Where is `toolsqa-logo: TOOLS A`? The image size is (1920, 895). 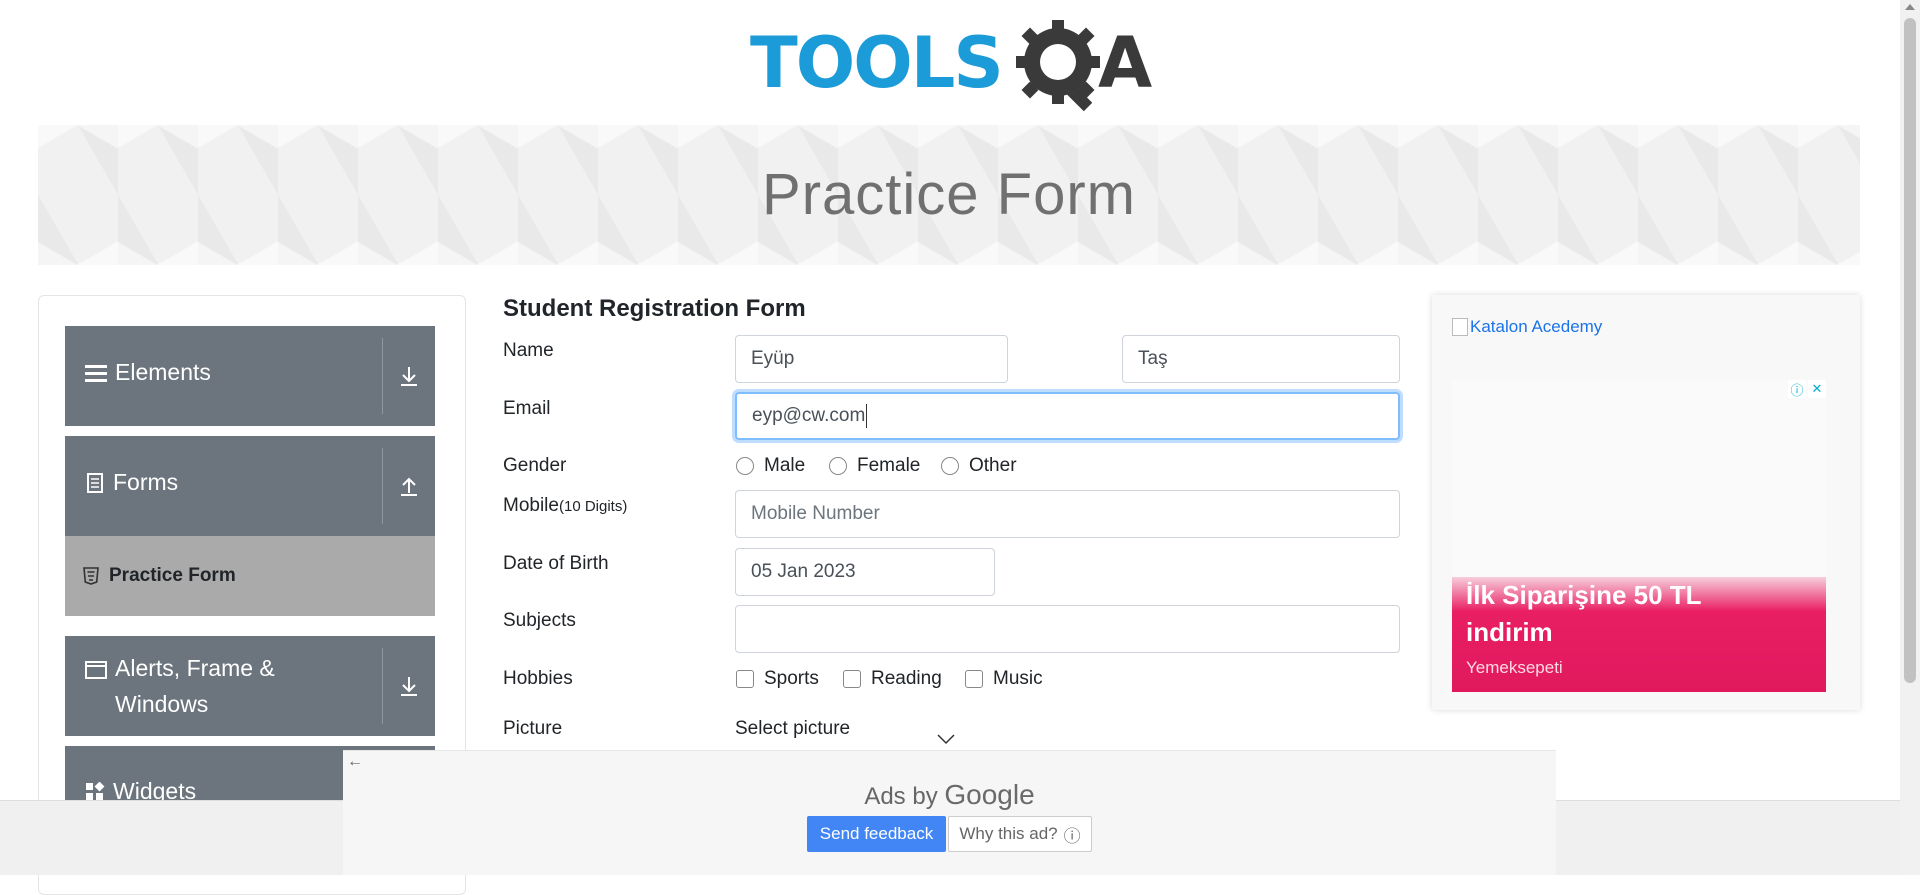 toolsqa-logo: TOOLS A is located at coordinates (952, 66).